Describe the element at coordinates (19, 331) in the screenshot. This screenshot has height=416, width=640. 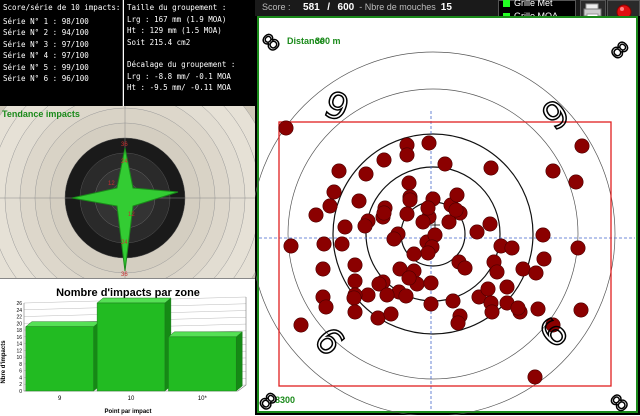
I see `y-tick-label: 18` at that location.